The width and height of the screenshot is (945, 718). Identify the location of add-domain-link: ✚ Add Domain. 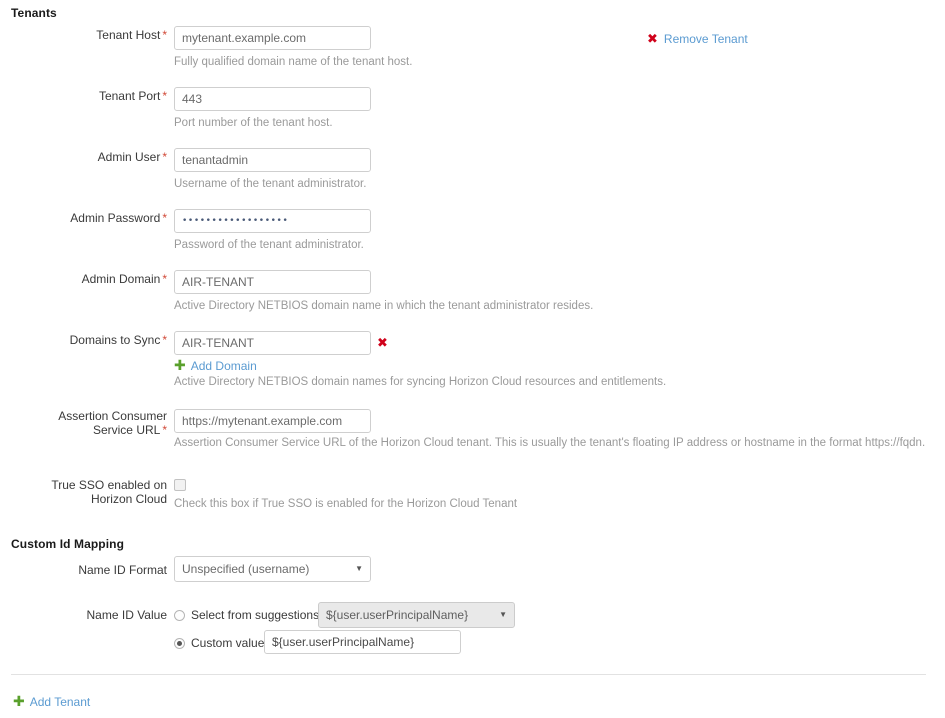
(215, 366).